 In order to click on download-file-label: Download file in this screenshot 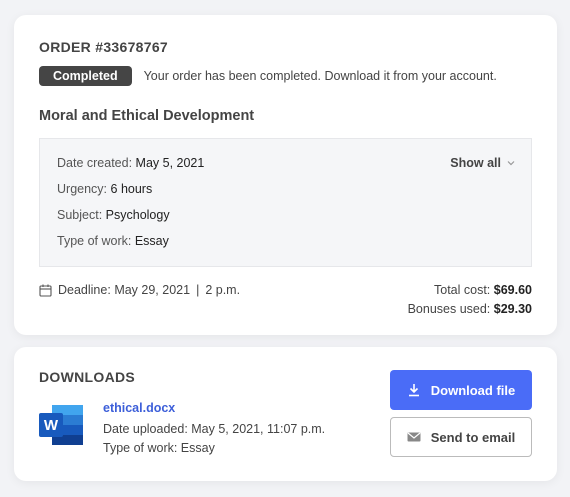, I will do `click(473, 390)`.